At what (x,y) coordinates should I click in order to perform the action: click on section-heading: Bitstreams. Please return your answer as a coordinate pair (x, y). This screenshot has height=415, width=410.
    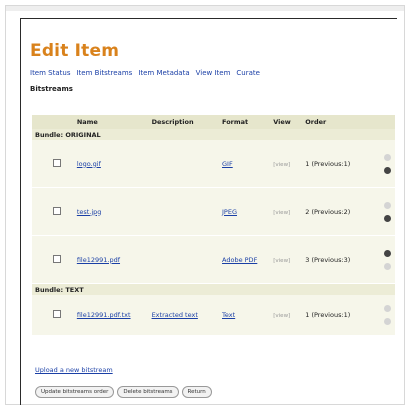
    Looking at the image, I should click on (51, 89).